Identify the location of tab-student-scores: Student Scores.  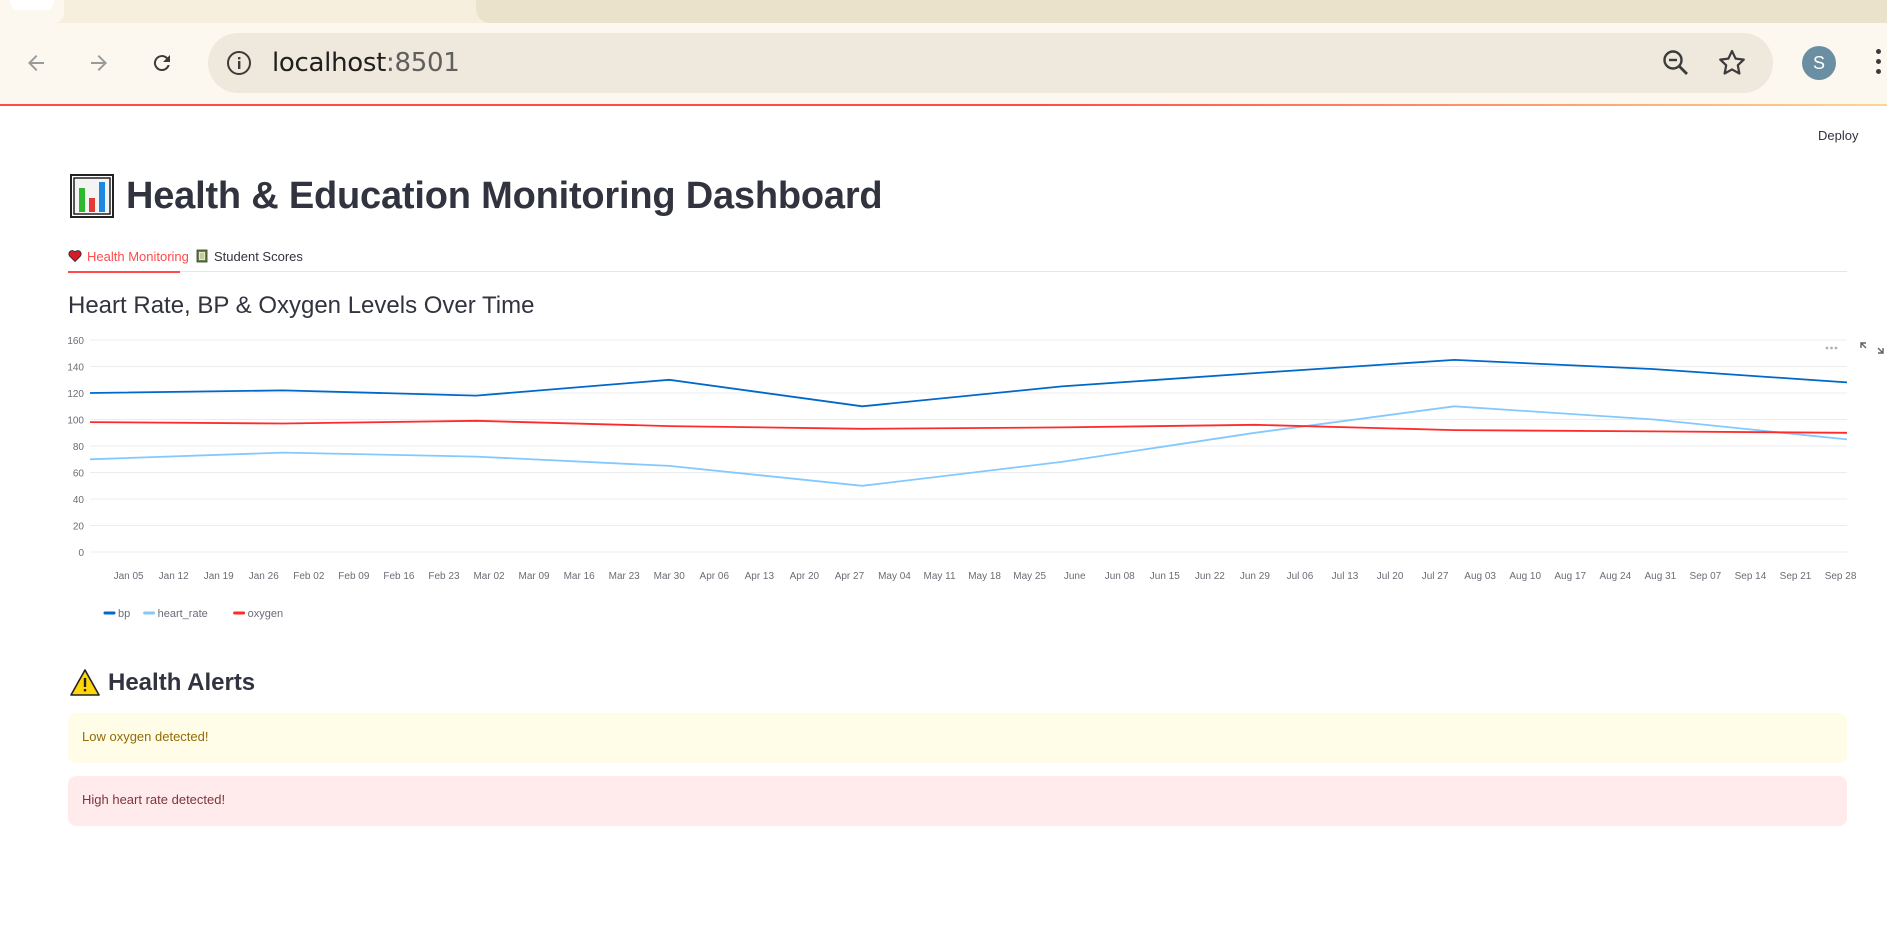
(249, 256).